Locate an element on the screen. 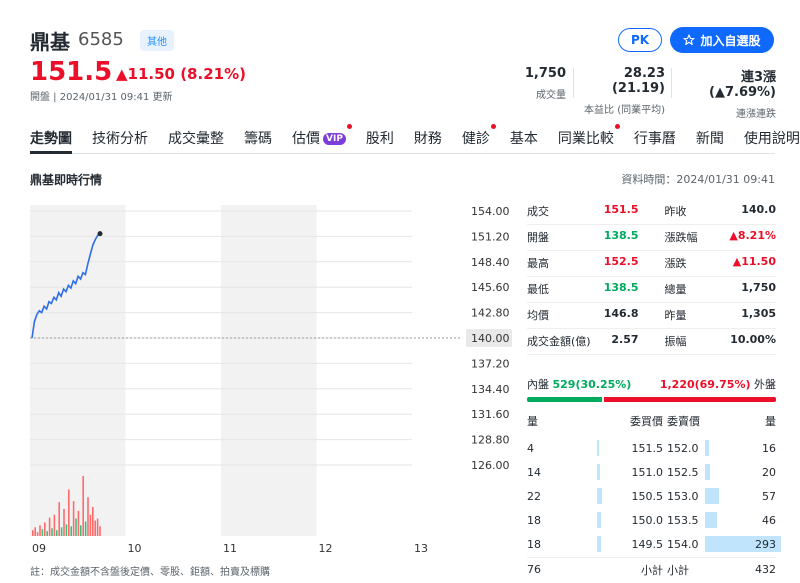 The height and width of the screenshot is (583, 800). tab-label: 健診 is located at coordinates (475, 139).